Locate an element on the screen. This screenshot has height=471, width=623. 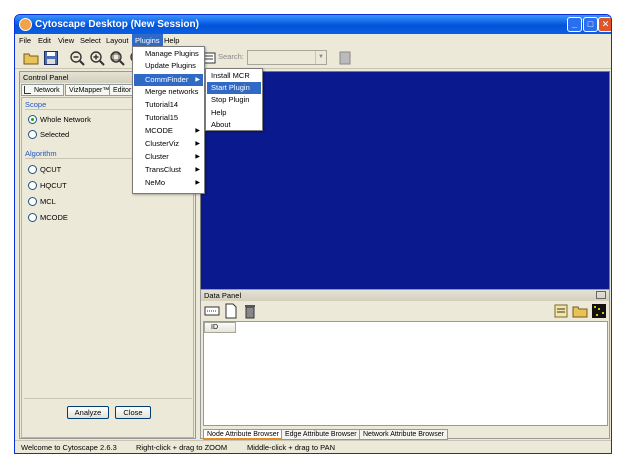
menu-item-tutorial14: Tutorial14 is located at coordinates (168, 105).